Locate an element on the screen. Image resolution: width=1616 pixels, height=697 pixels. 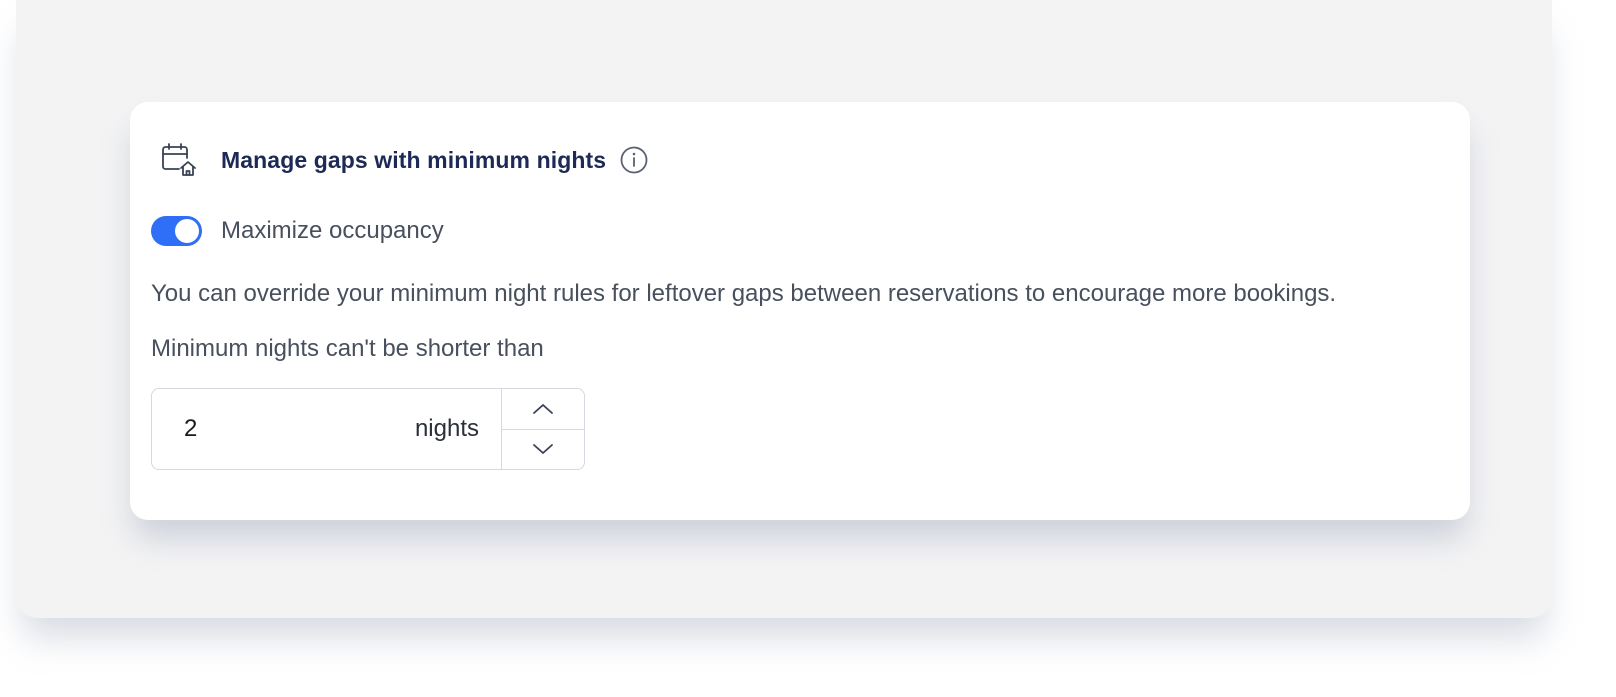
section-title: Manage gaps with minimum nights is located at coordinates (414, 159).